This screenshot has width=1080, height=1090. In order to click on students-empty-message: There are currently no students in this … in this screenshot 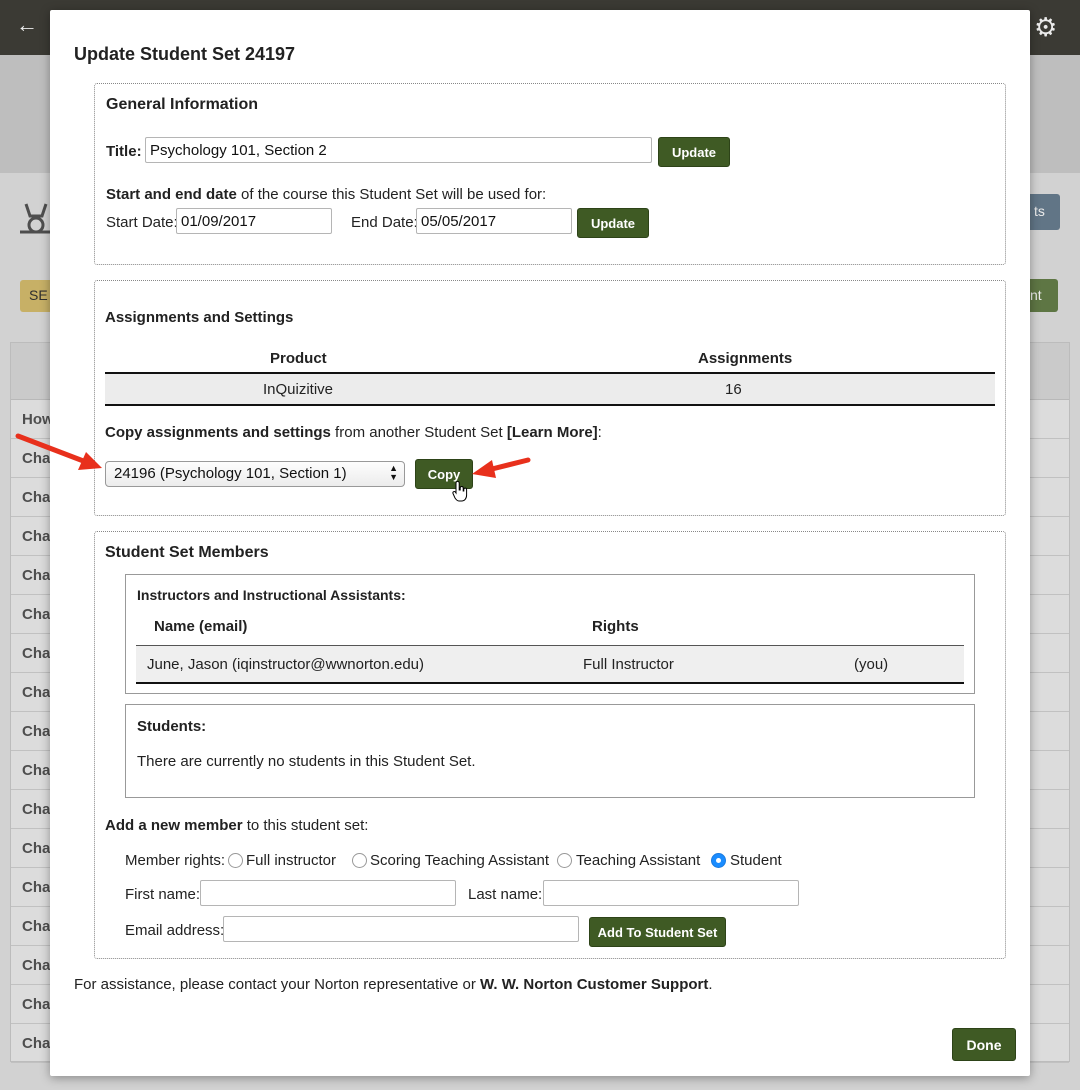, I will do `click(306, 761)`.